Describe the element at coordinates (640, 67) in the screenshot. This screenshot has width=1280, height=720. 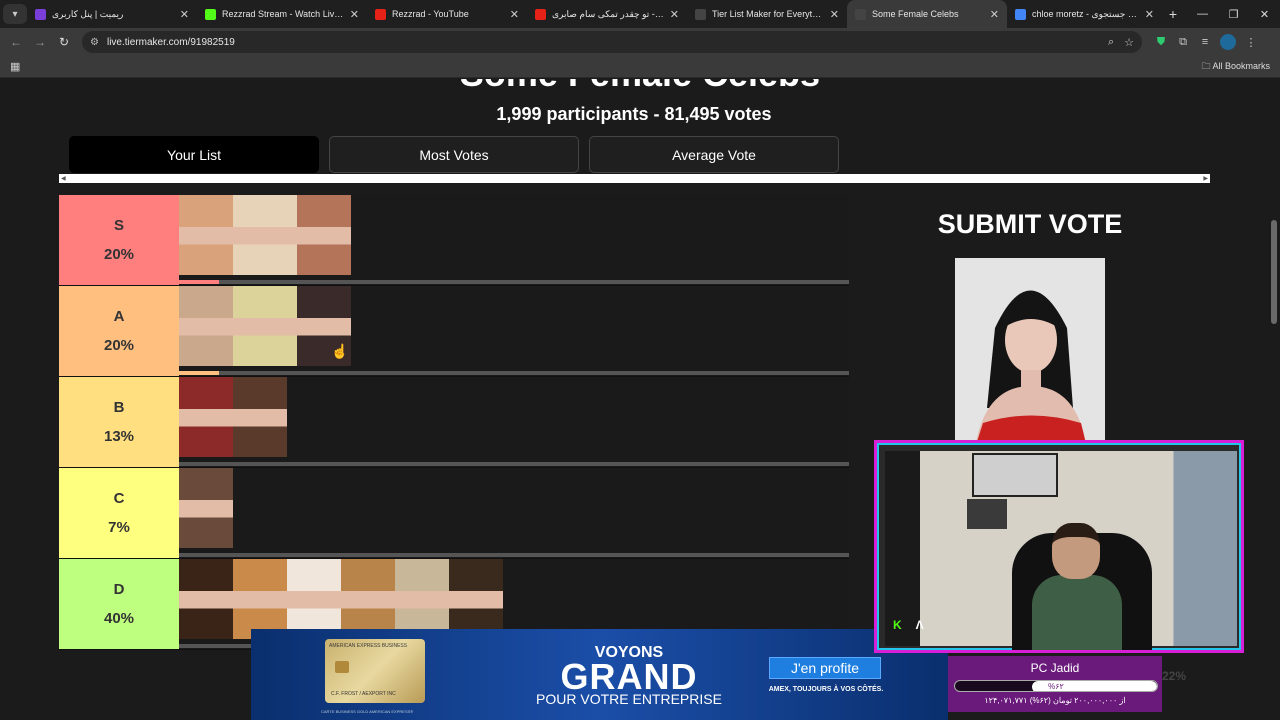
I see `bookmarks-bar: ▦ 🗀 All Bookmarks` at that location.